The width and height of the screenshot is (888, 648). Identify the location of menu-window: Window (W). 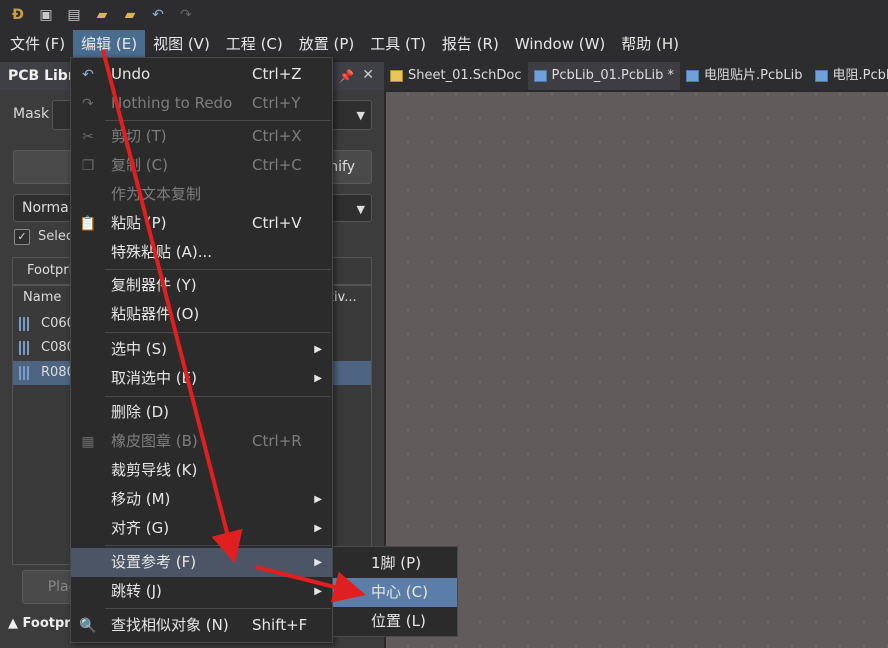
(560, 44).